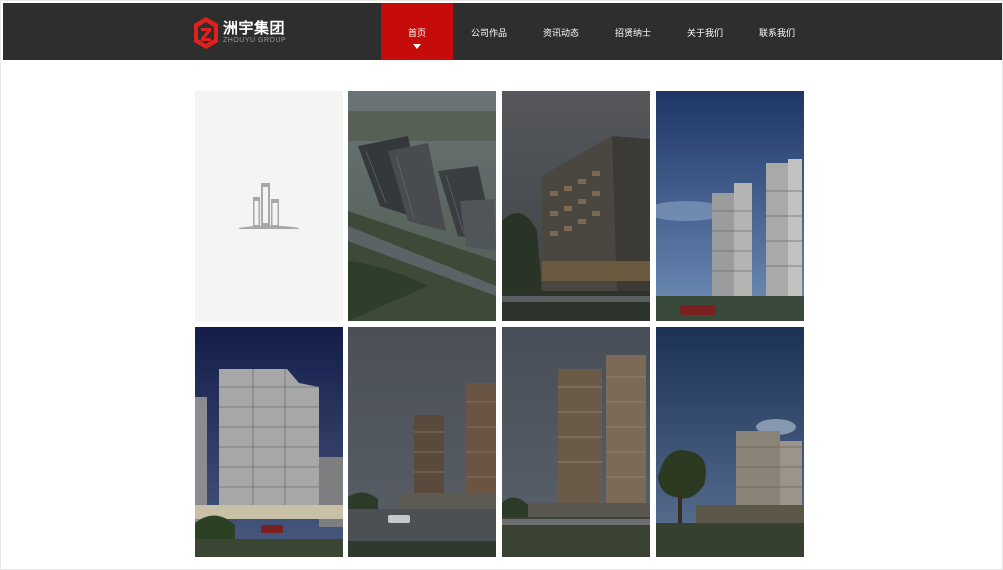 The image size is (1003, 570). I want to click on nav-item-careers: 招贤纳士, so click(633, 31).